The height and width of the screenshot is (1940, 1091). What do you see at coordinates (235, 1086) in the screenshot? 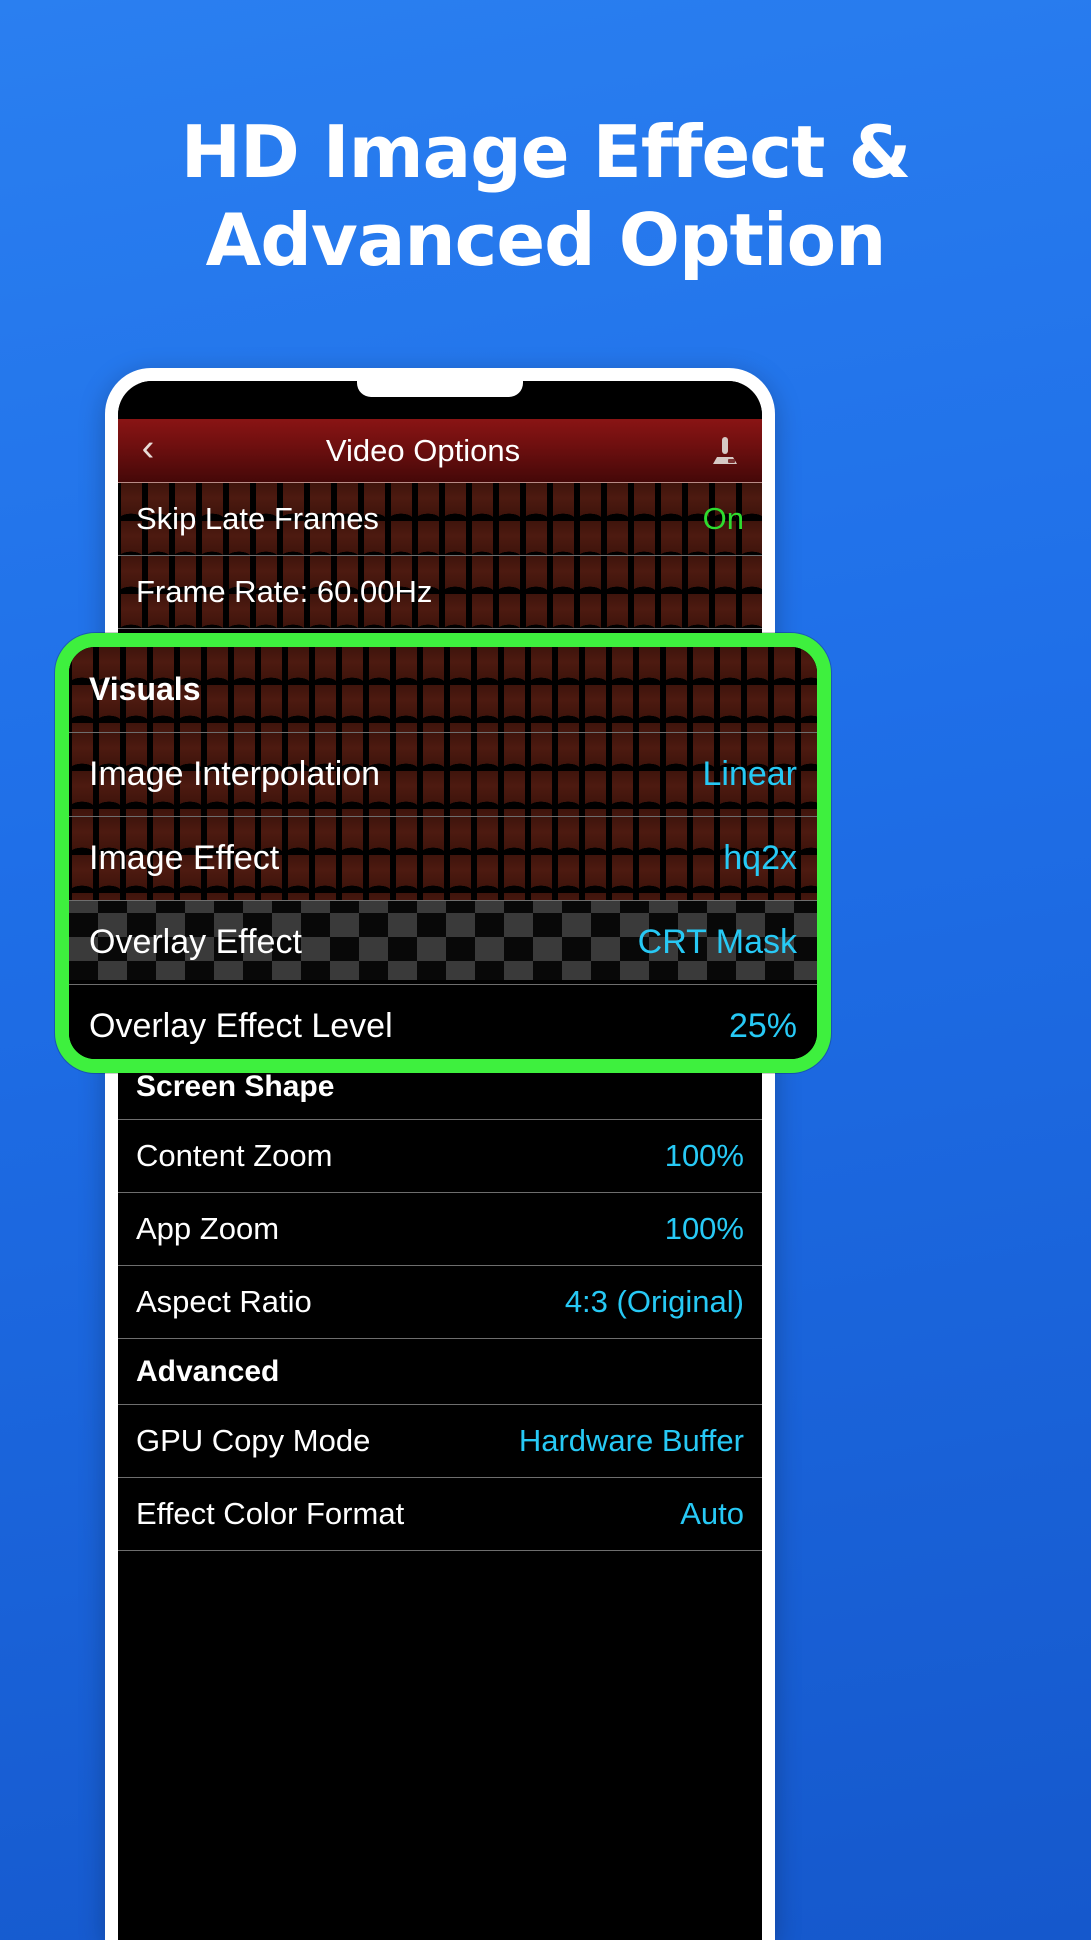
I see `row-label: Screen Shape` at bounding box center [235, 1086].